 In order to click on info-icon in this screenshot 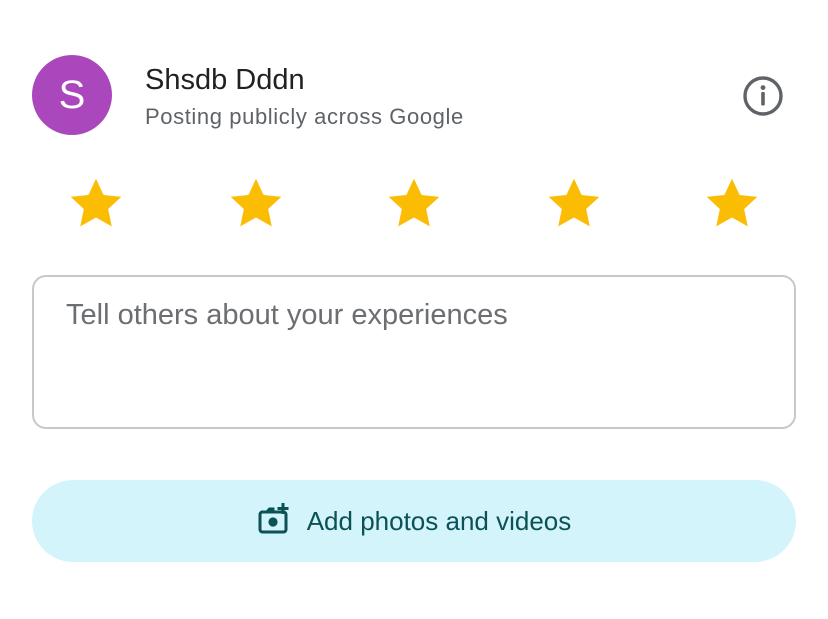, I will do `click(763, 96)`.